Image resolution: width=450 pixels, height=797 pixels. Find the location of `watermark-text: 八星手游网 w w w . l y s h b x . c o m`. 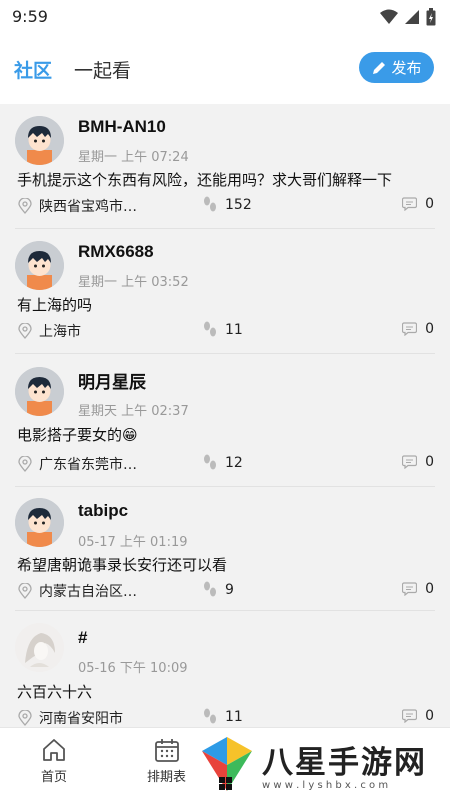

watermark-text: 八星手游网 w w w . l y s h b x . c o m is located at coordinates (344, 764).